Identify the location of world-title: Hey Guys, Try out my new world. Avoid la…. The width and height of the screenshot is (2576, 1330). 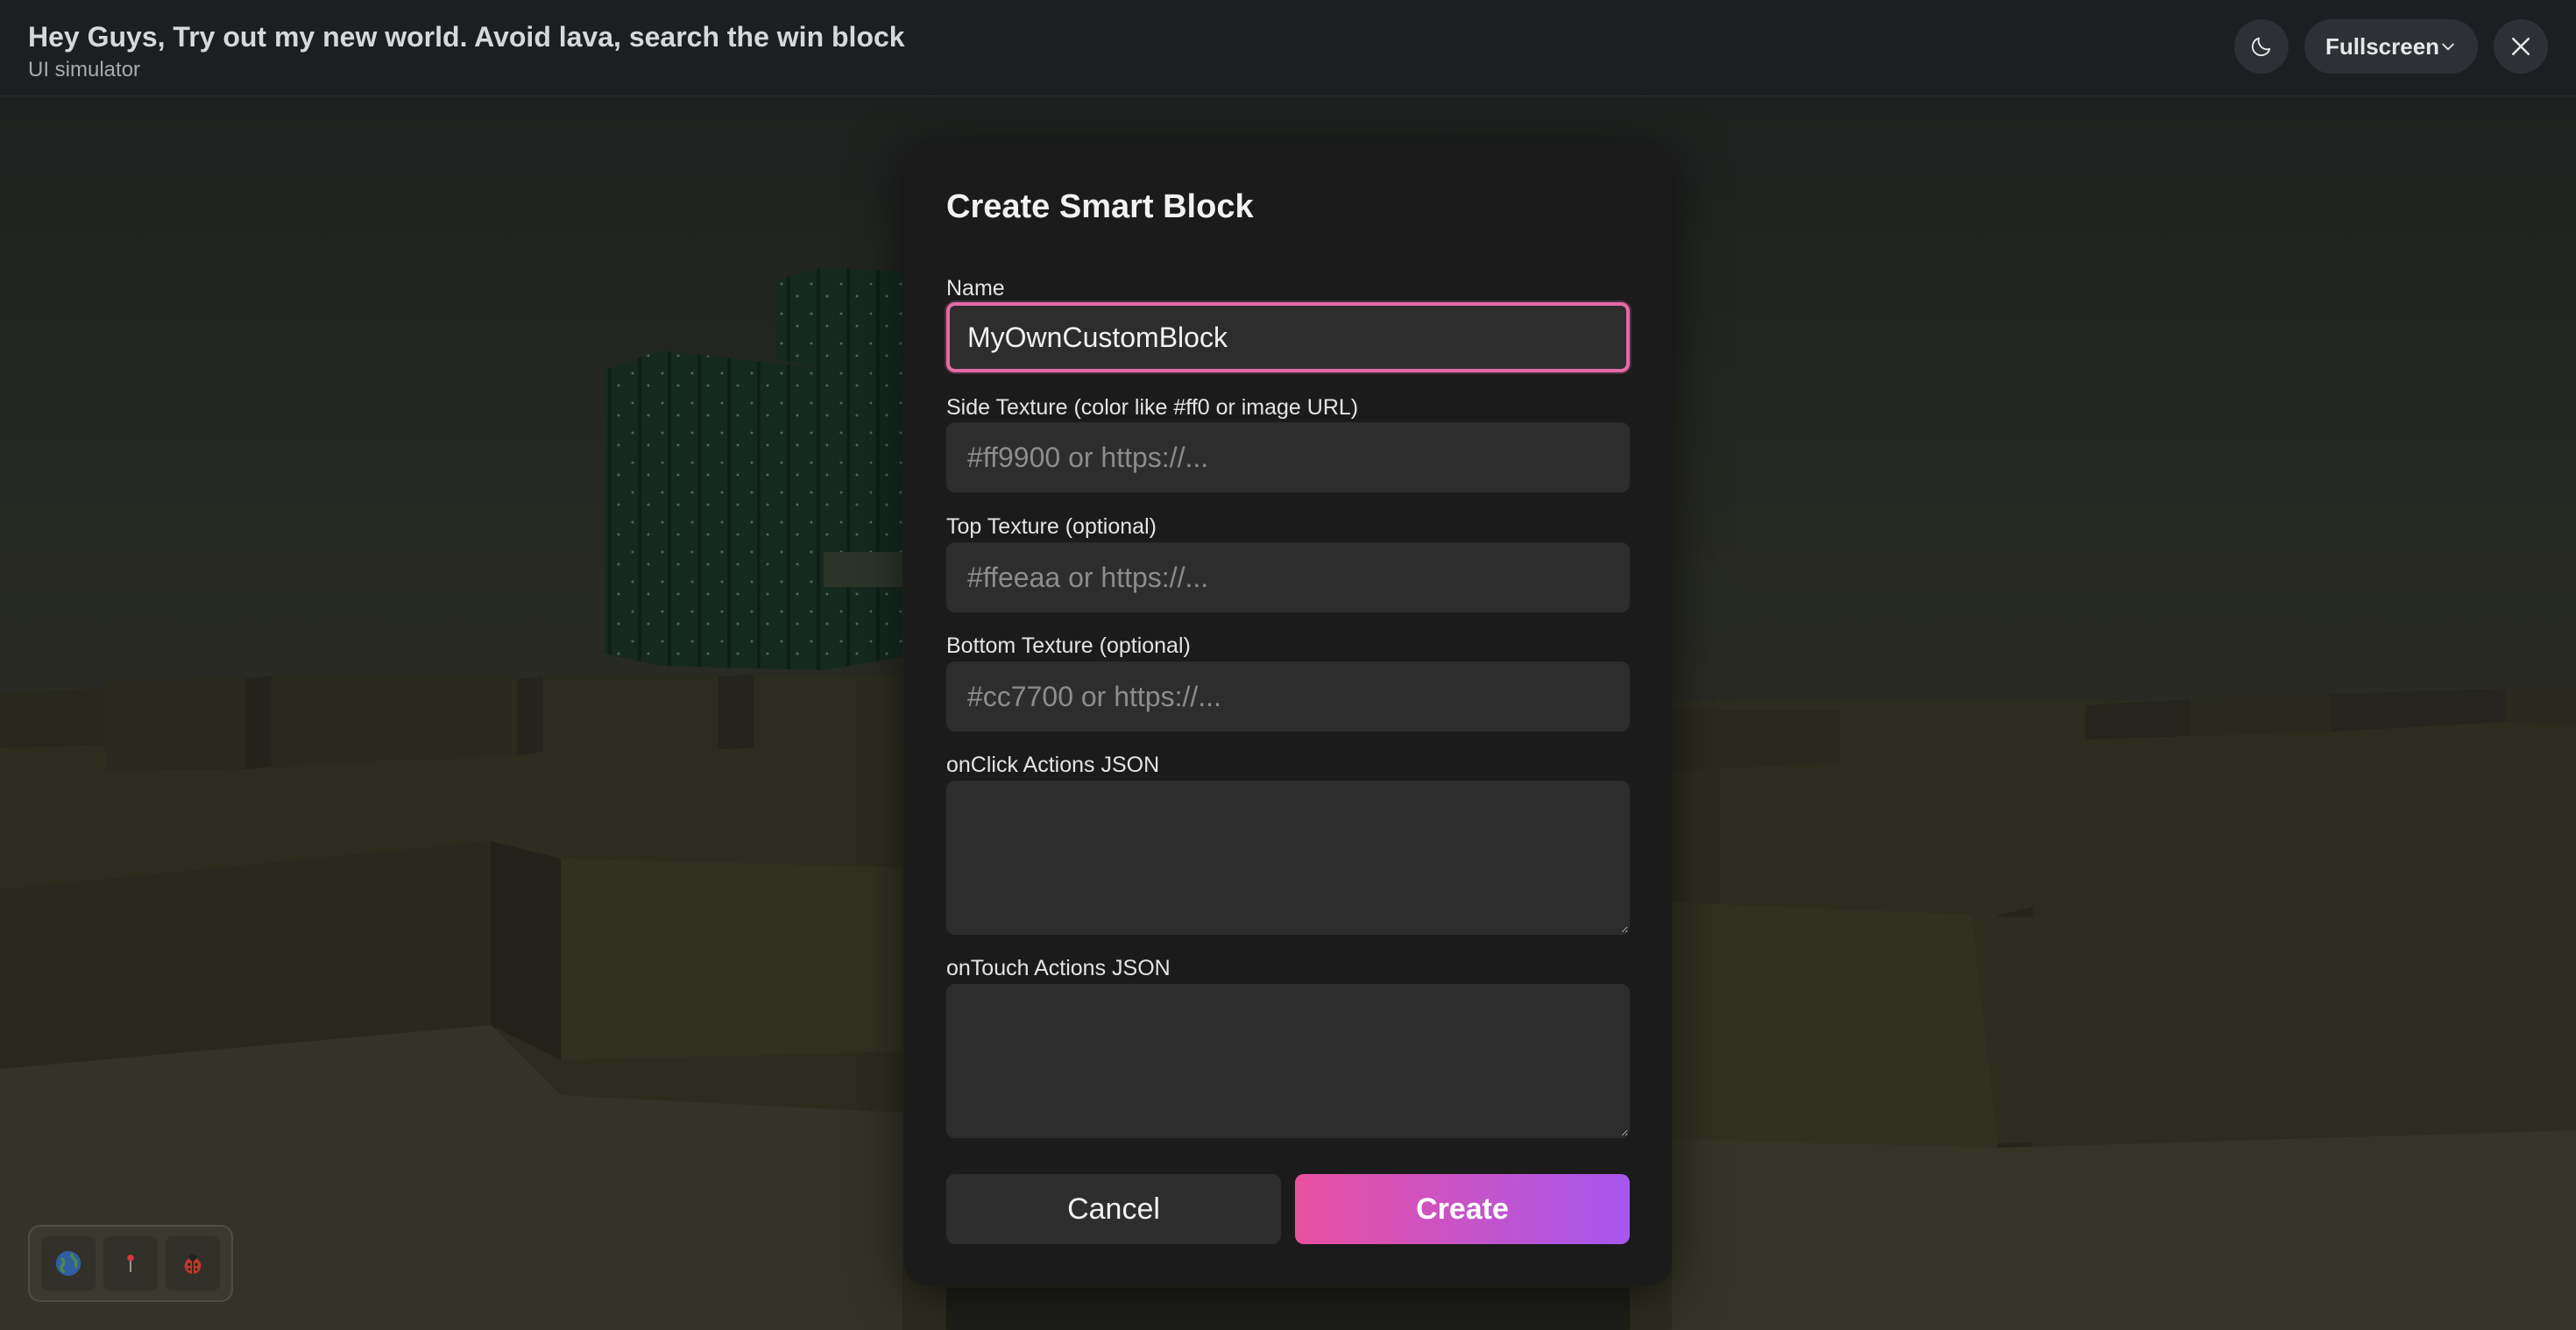
(466, 37).